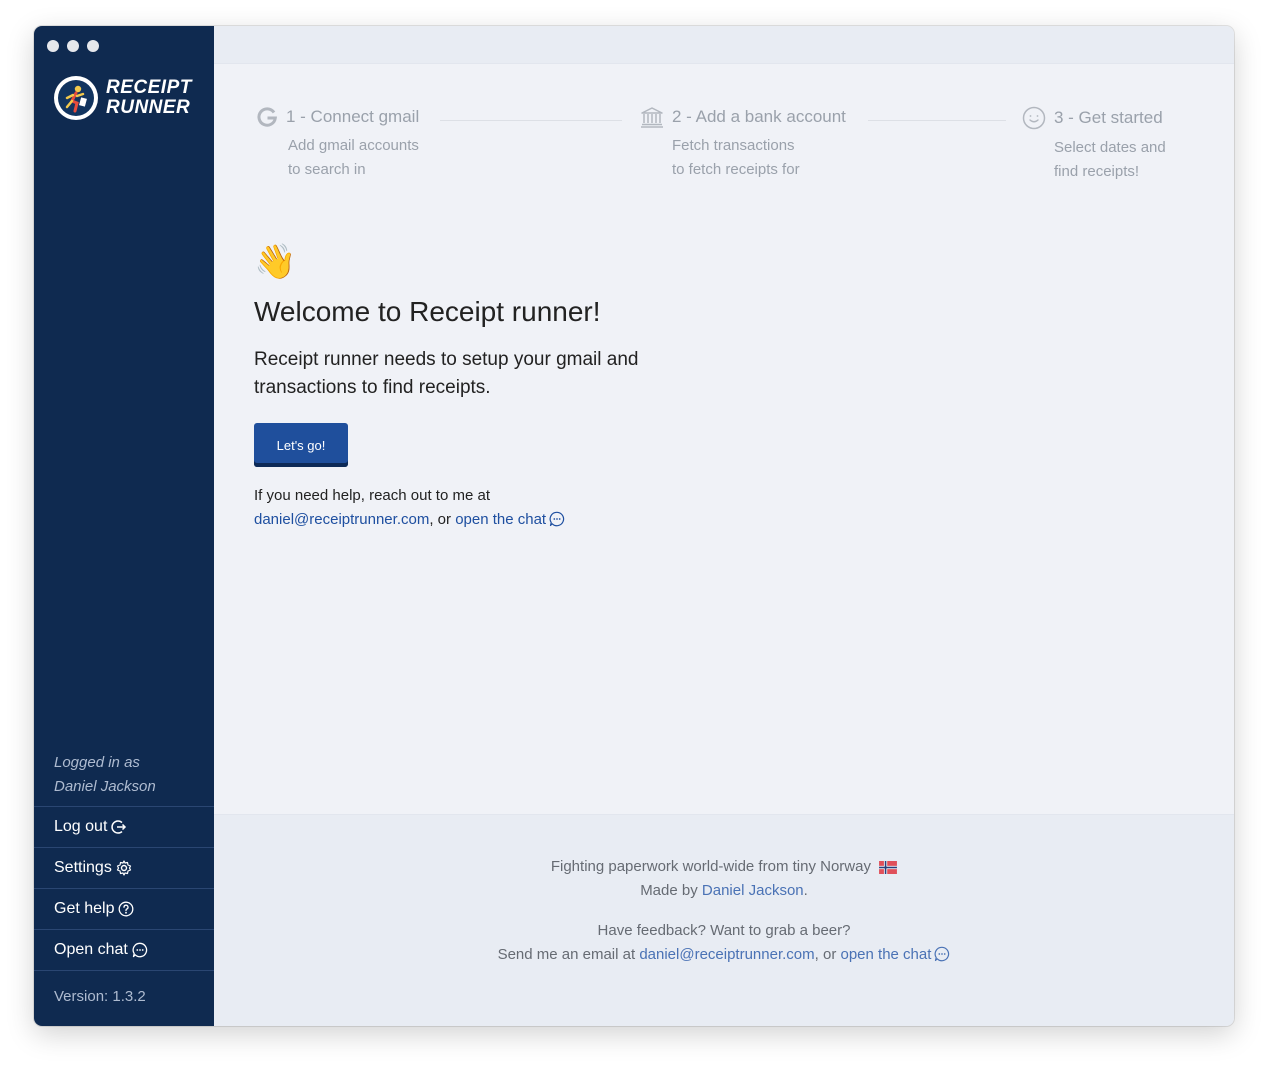  Describe the element at coordinates (669, 890) in the screenshot. I see `made-by-label: Made by` at that location.